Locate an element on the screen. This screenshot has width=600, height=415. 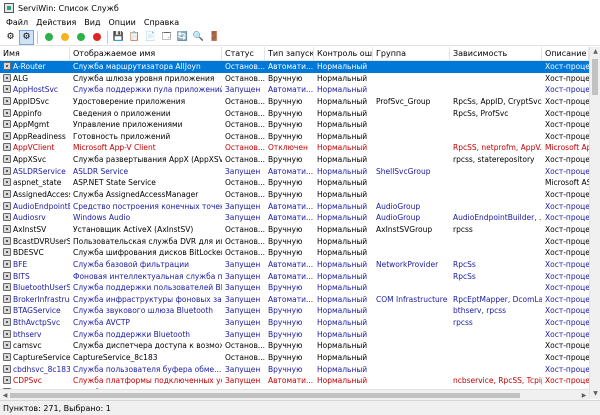
column-header-status: Статус is located at coordinates (243, 54).